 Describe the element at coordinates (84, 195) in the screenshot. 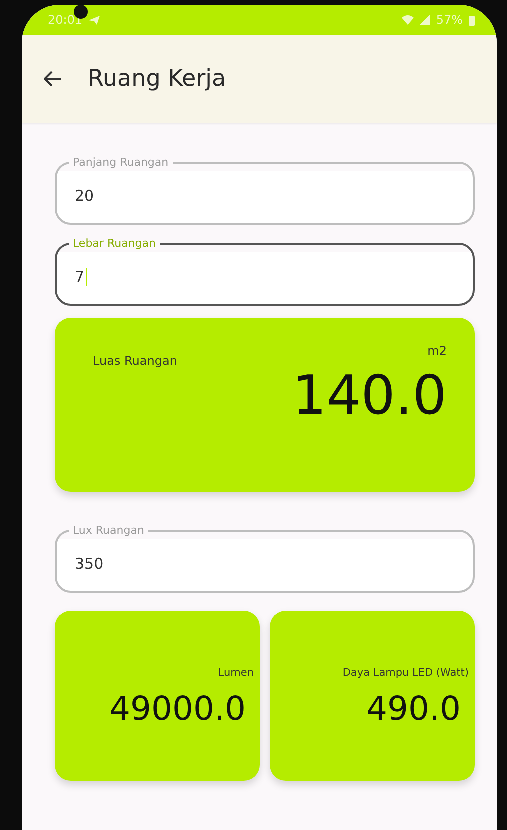

I see `field-value: 20` at that location.